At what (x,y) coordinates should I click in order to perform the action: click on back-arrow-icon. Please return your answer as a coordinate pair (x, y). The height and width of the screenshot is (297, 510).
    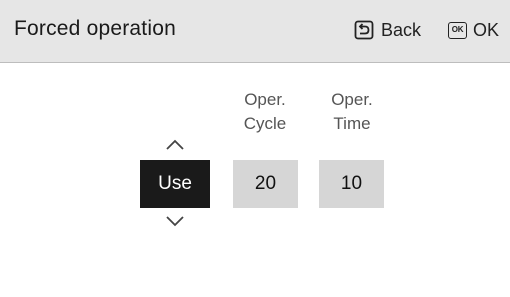
    Looking at the image, I should click on (364, 30).